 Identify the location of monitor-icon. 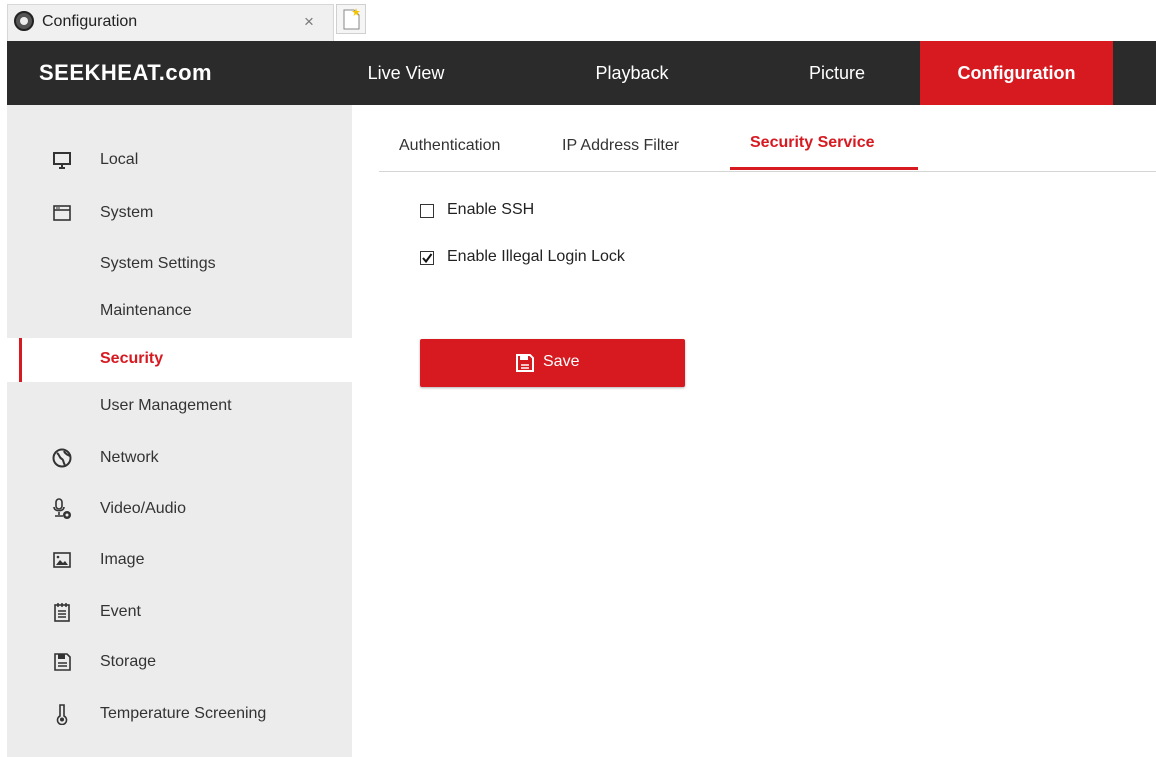
(62, 160).